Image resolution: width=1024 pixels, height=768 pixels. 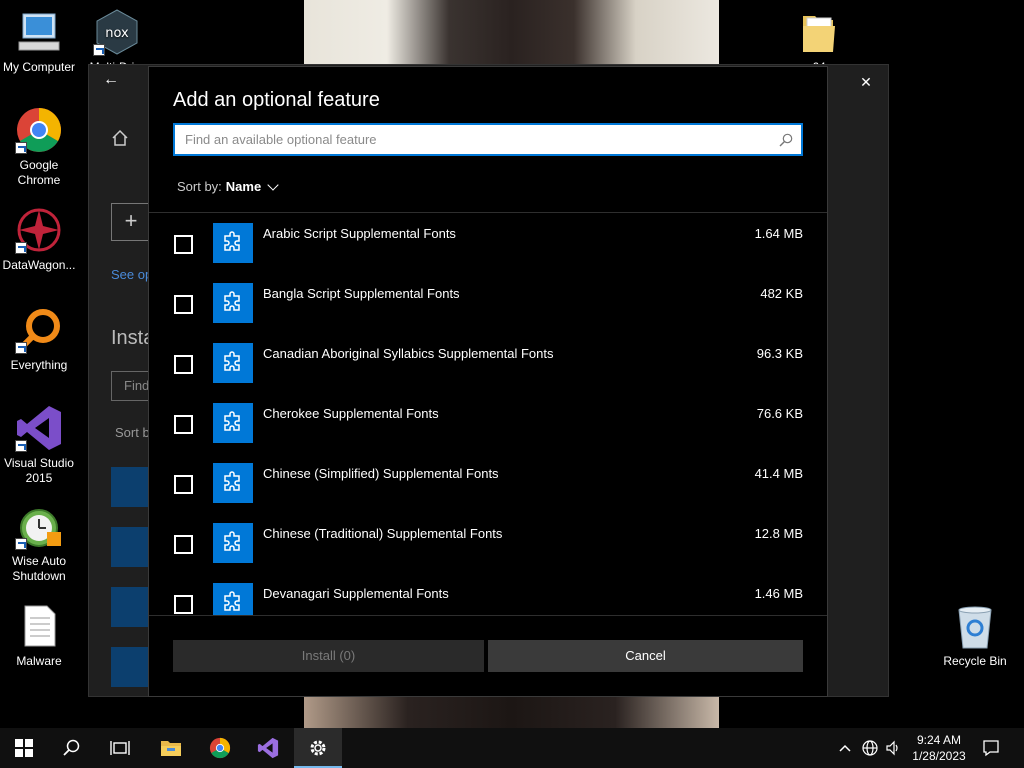 I want to click on cancel-button: Cancel, so click(x=645, y=656).